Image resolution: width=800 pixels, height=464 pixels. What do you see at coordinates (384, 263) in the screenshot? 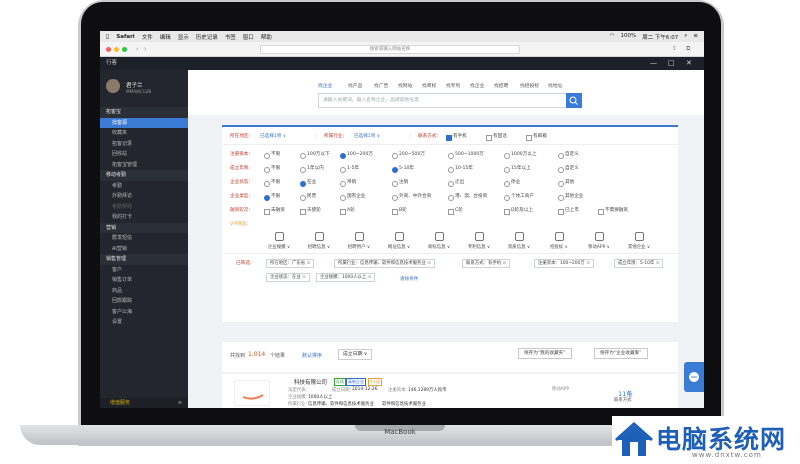
I see `filter-chip: 所属行业：信息传输、软件和信息技术服务业 ⊠` at bounding box center [384, 263].